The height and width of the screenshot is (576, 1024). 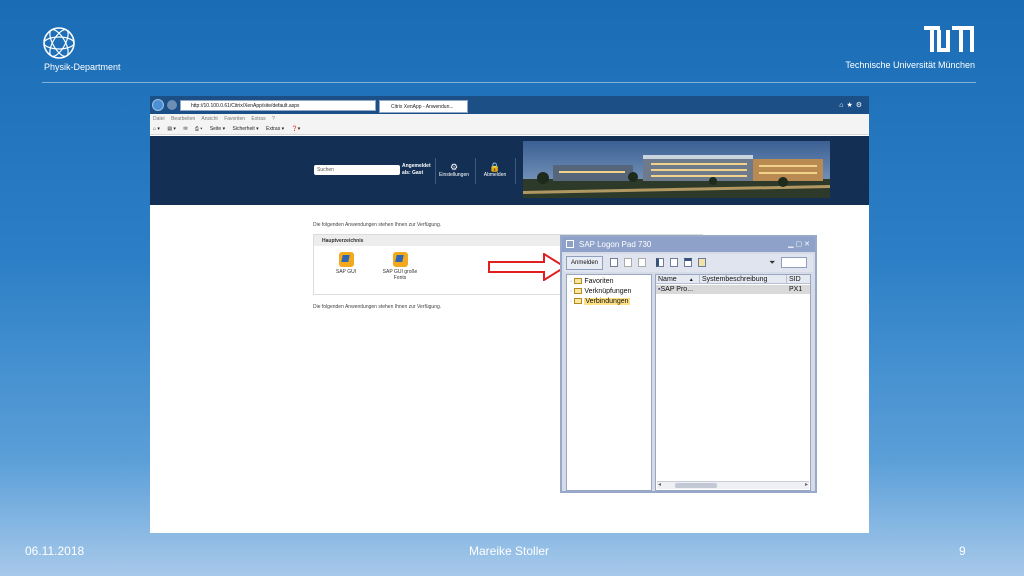 What do you see at coordinates (273, 119) in the screenshot?
I see `menu-help: ?` at bounding box center [273, 119].